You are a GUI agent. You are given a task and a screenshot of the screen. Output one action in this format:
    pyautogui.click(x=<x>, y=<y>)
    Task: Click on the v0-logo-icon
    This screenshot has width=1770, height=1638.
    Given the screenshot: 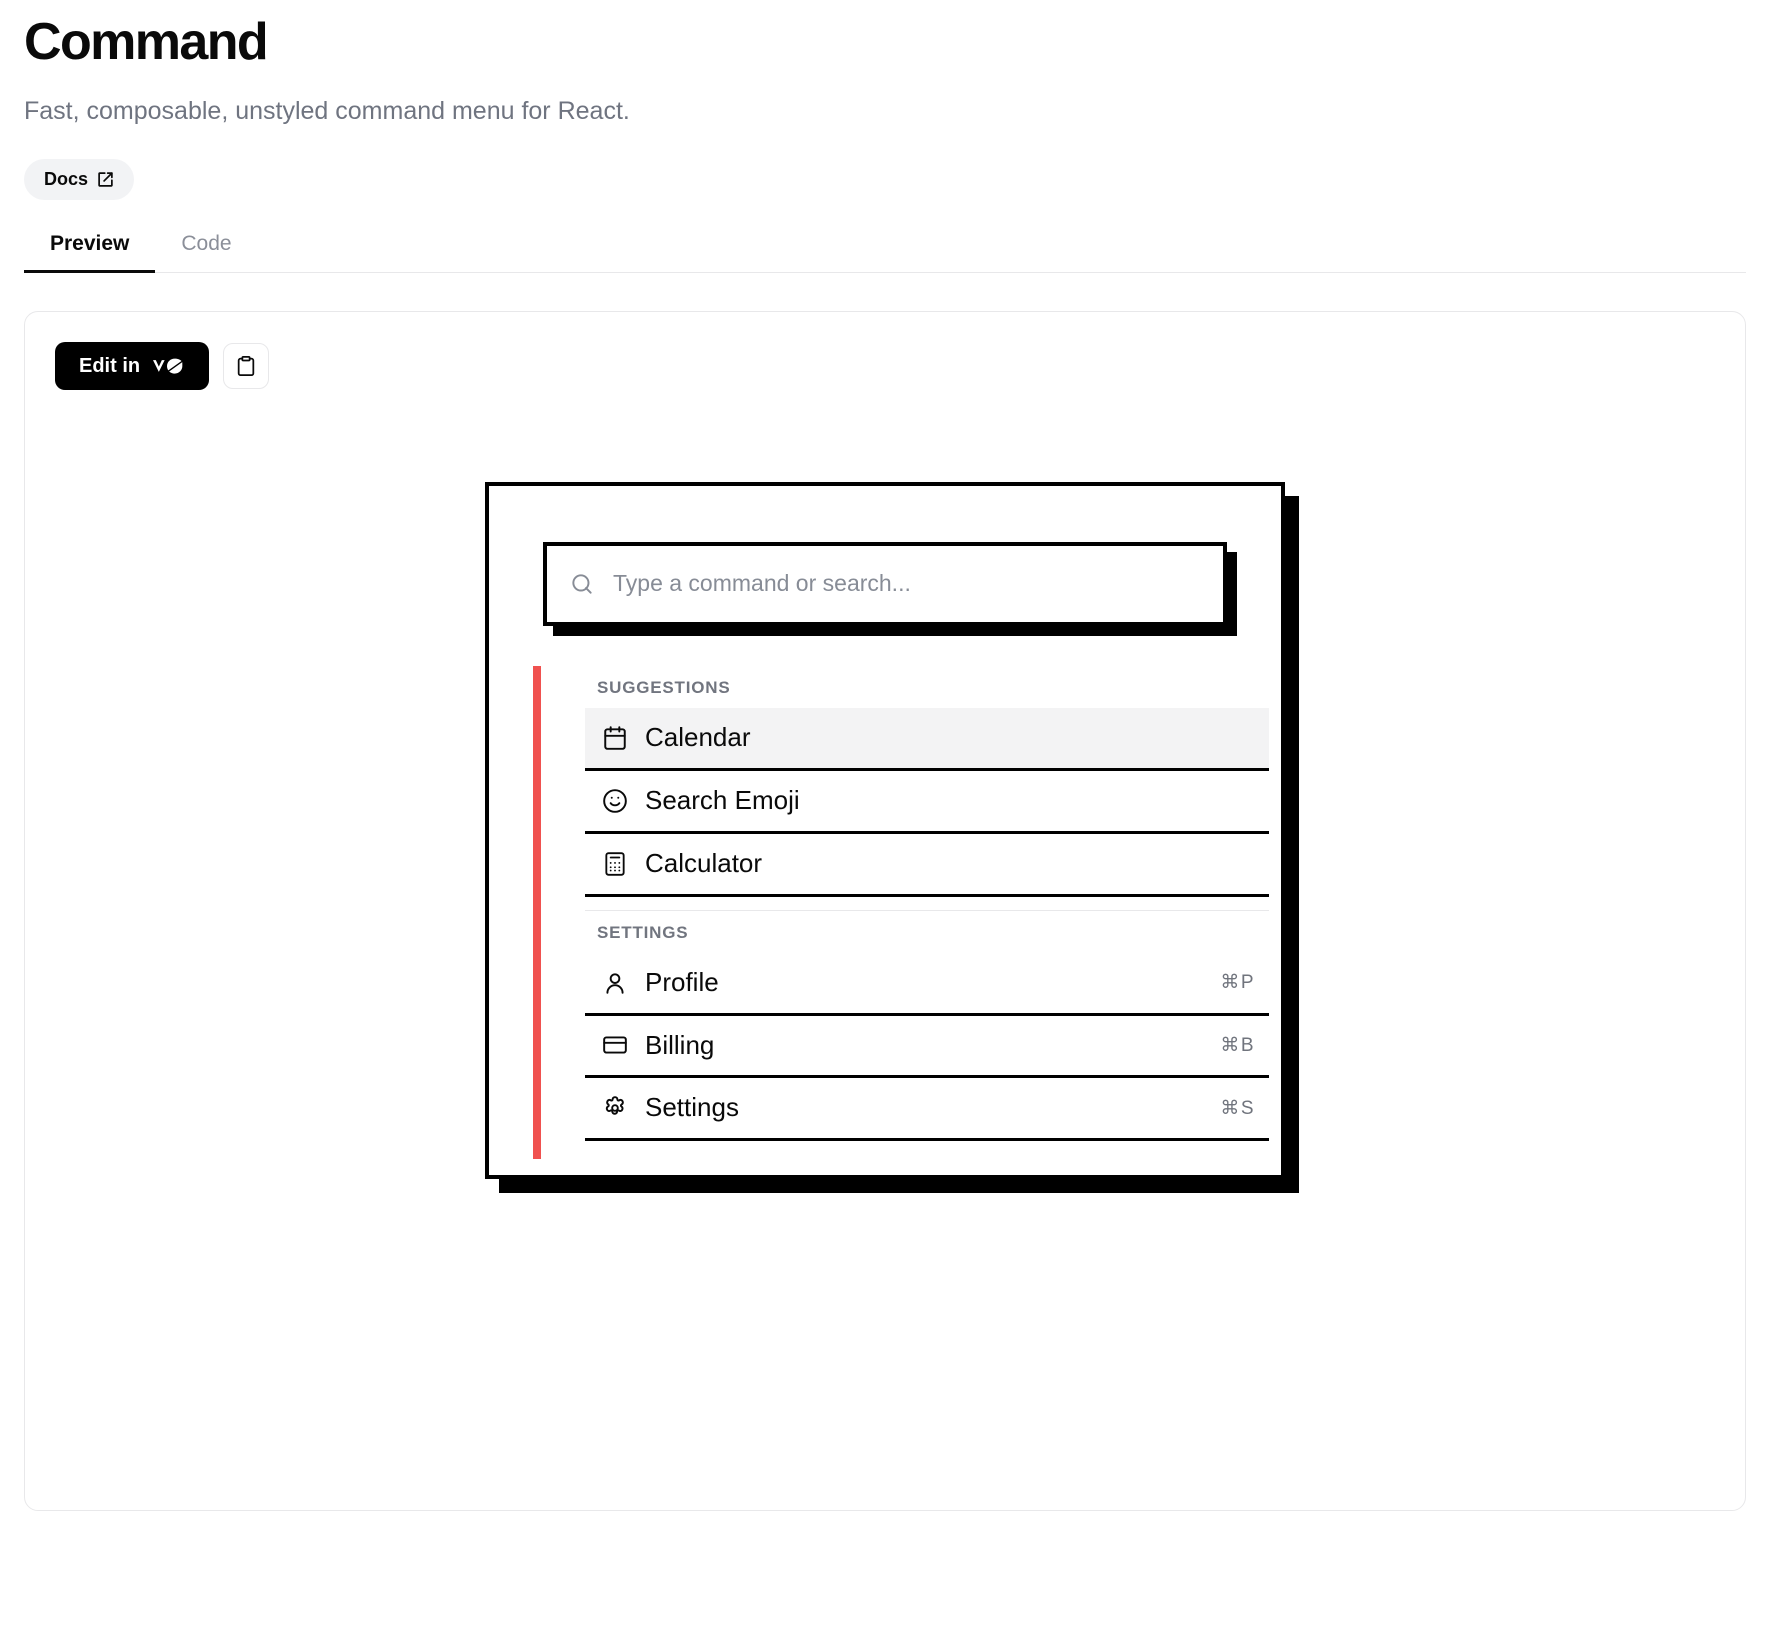 What is the action you would take?
    pyautogui.click(x=168, y=366)
    